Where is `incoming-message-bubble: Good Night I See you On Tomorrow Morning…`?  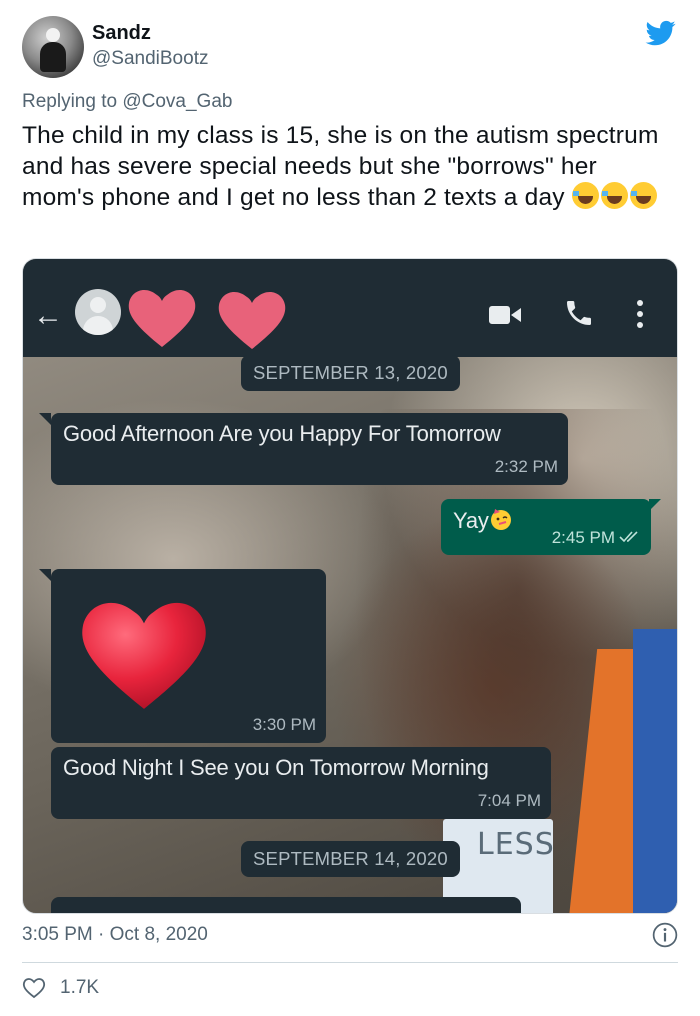
incoming-message-bubble: Good Night I See you On Tomorrow Morning… is located at coordinates (301, 783).